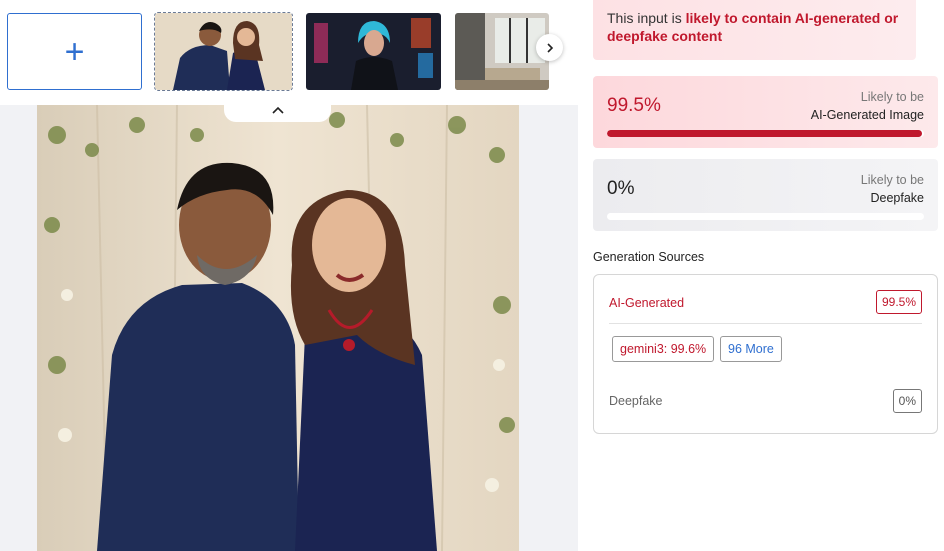 The width and height of the screenshot is (944, 551). Describe the element at coordinates (765, 112) in the screenshot. I see `ai-generated-score-card: 99.5% Likely to be AI-Generated Image` at that location.